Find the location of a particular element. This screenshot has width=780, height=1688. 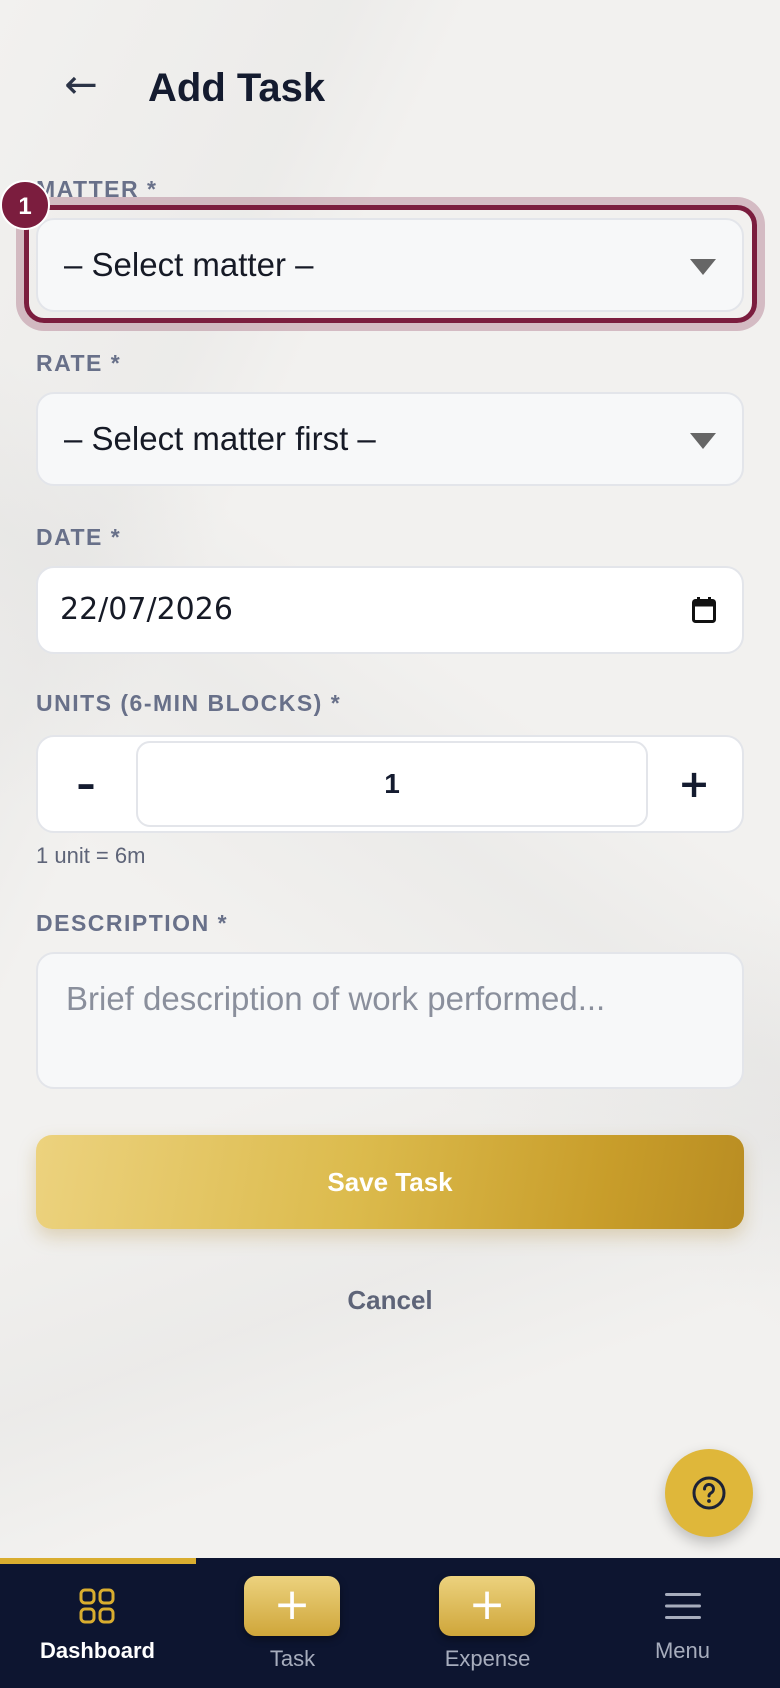

bottom-nav: Dashboard + Task + Expense Menu is located at coordinates (390, 1623).